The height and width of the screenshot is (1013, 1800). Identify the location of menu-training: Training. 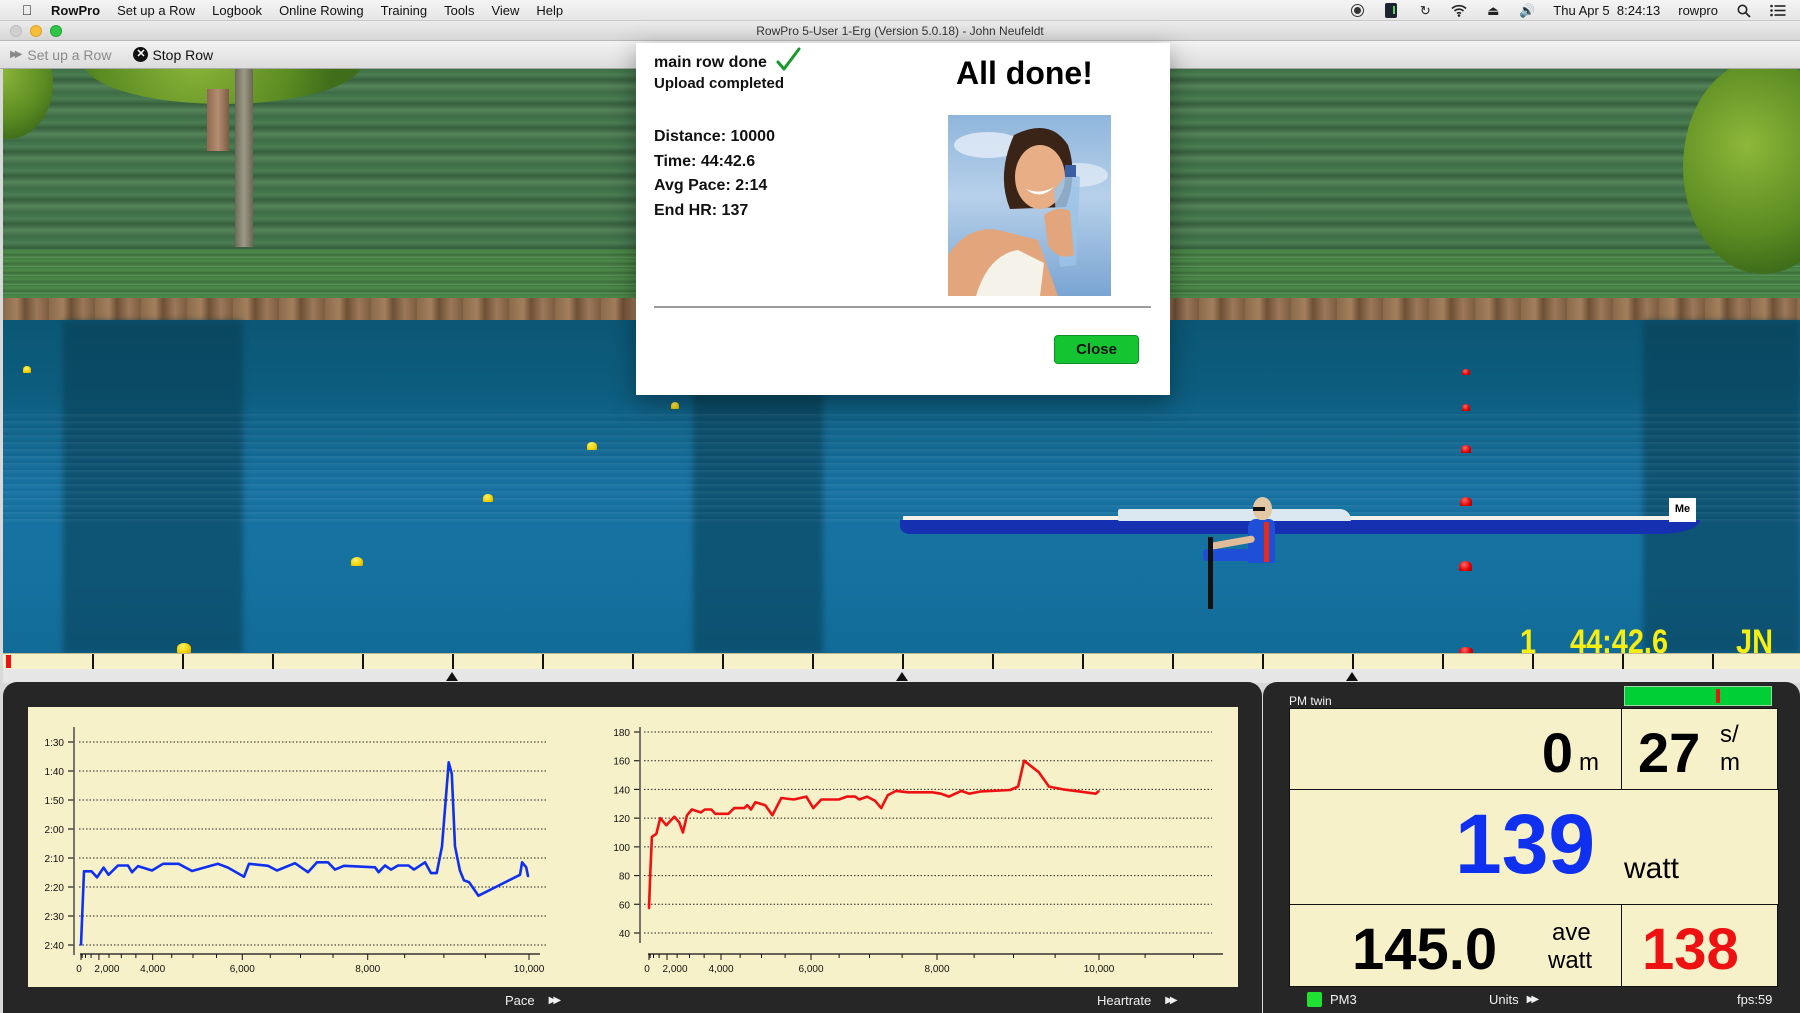
(404, 10).